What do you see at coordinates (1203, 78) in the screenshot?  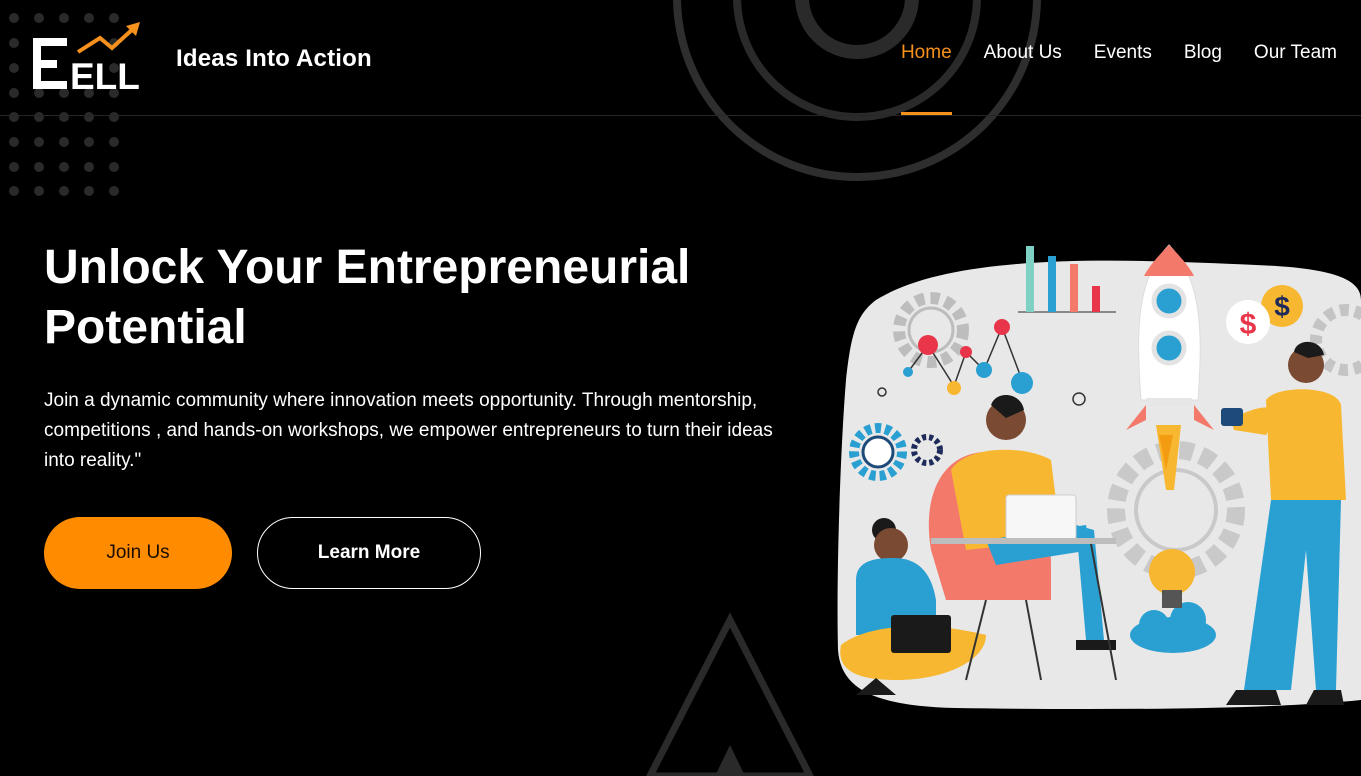 I see `nav-blog: Blog` at bounding box center [1203, 78].